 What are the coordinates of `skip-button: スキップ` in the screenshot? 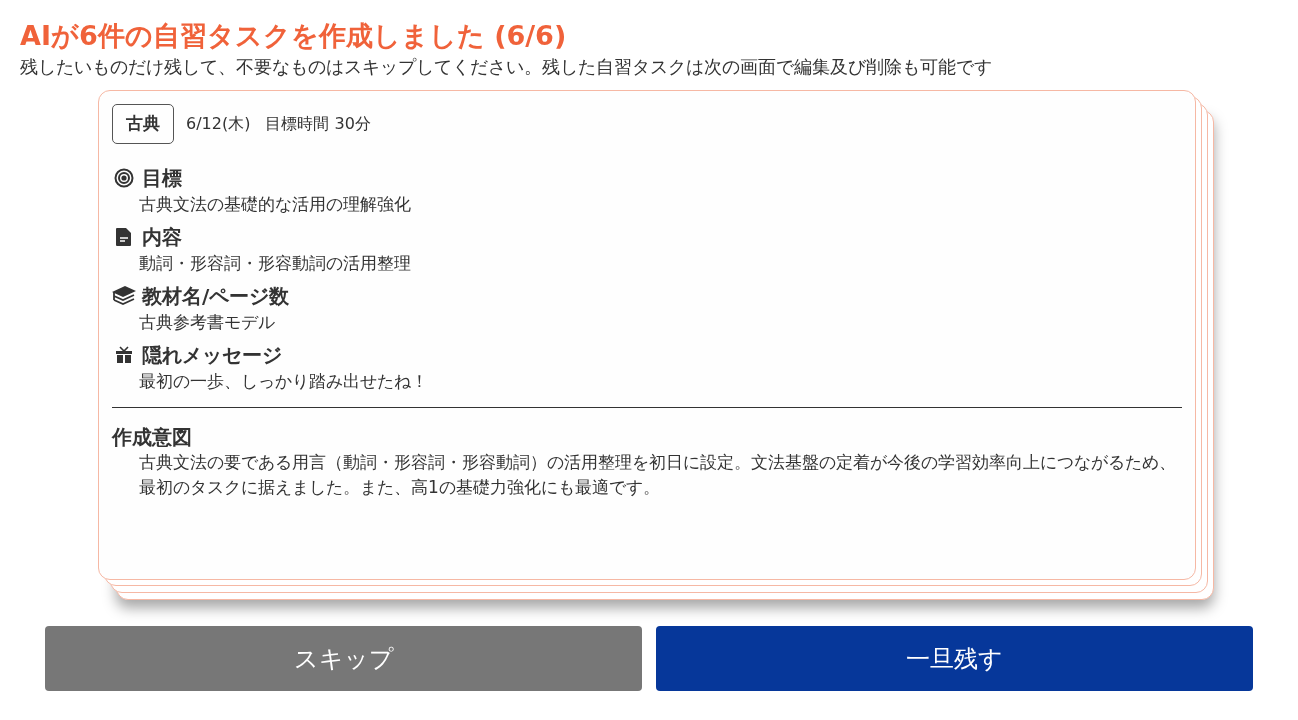 It's located at (343, 658).